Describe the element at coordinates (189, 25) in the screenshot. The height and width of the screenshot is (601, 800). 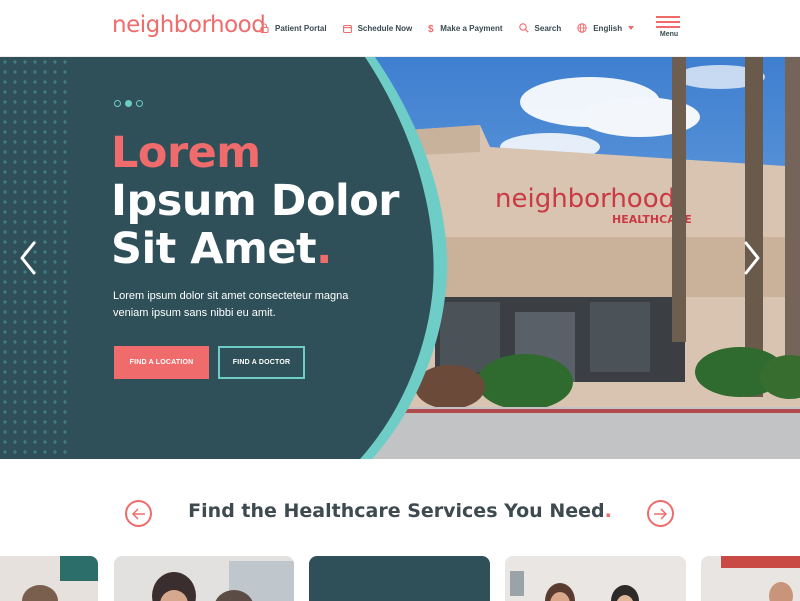
I see `site-logo: neighborhood` at that location.